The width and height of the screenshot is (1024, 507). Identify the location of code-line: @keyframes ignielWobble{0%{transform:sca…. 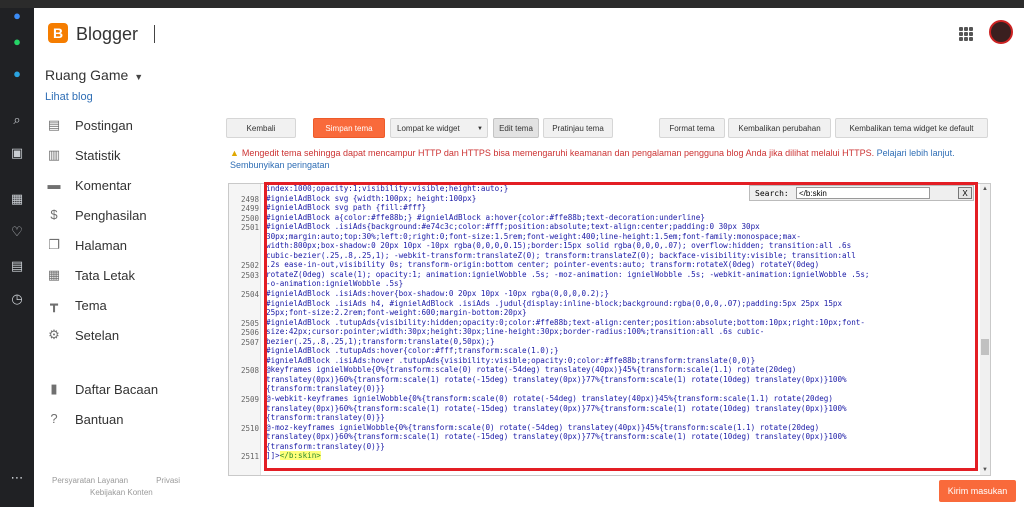
(531, 370).